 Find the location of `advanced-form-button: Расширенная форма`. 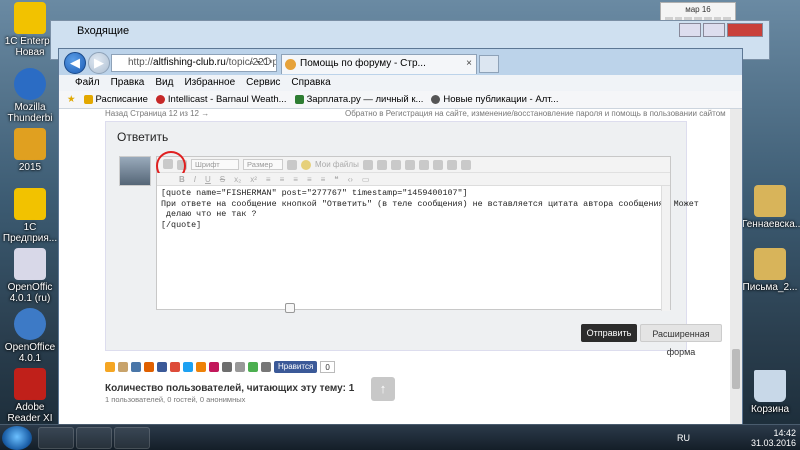

advanced-form-button: Расширенная форма is located at coordinates (681, 340).